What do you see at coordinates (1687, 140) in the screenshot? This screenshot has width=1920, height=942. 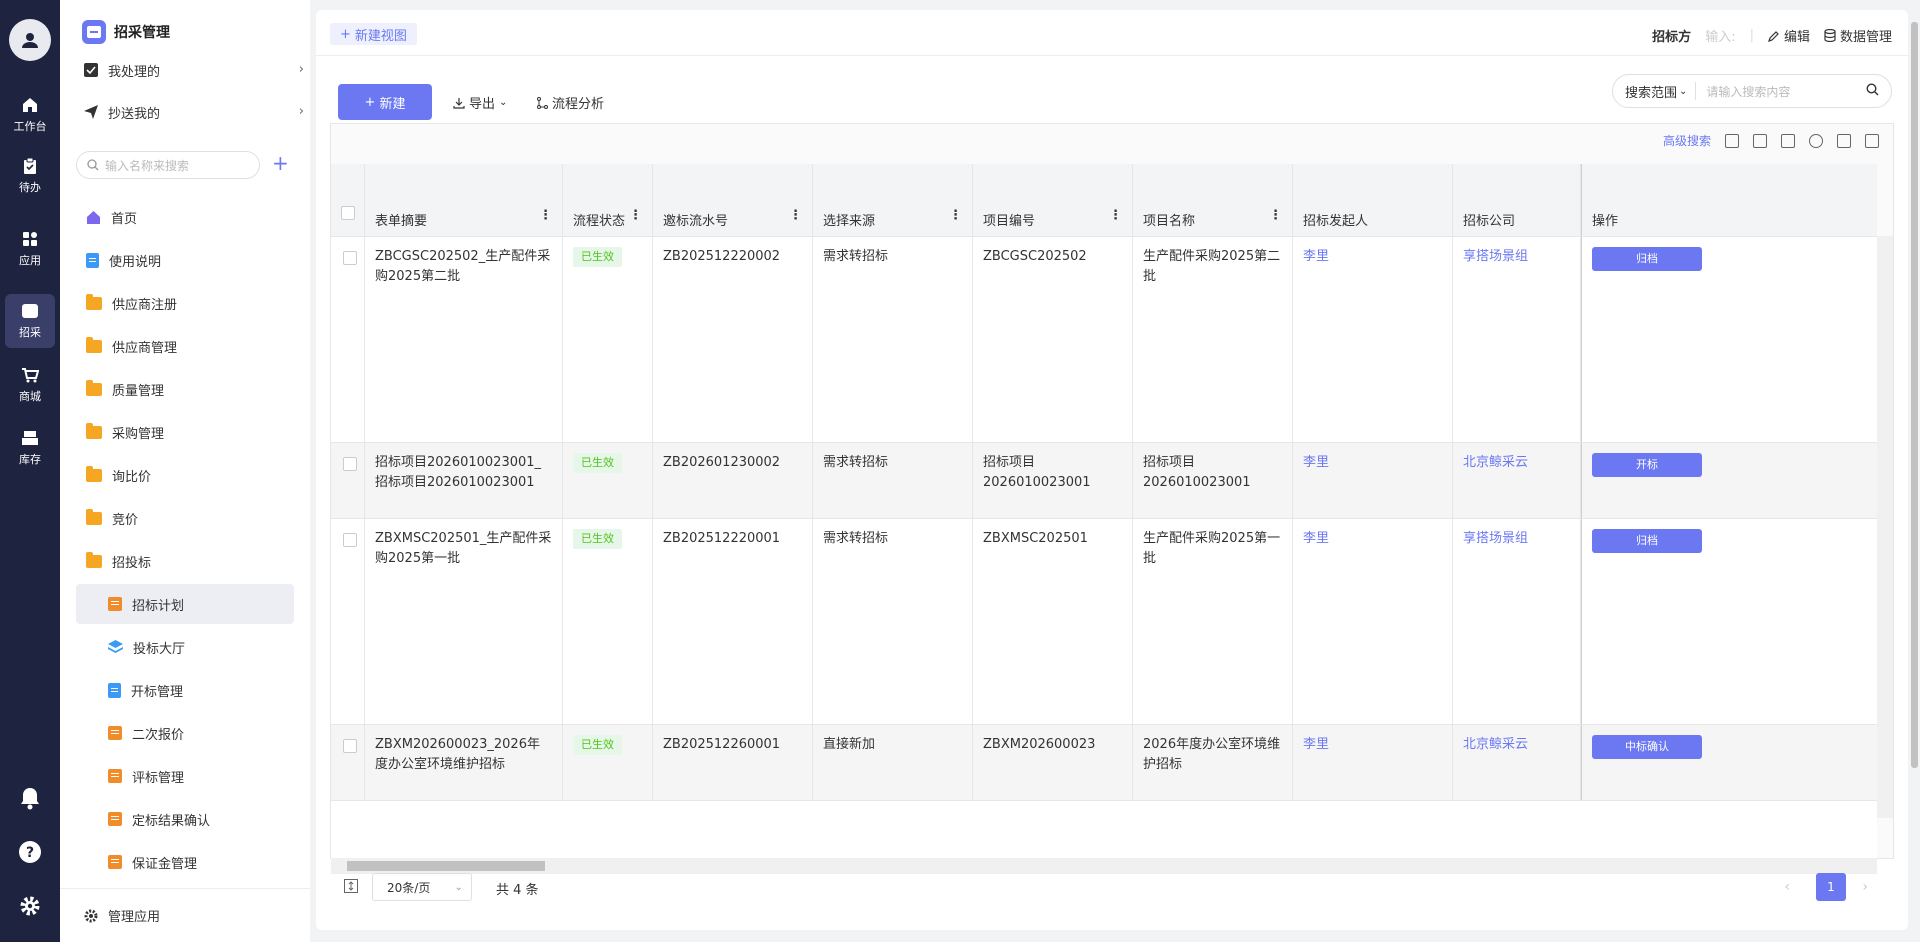 I see `advanced-search-link: 高级搜索` at bounding box center [1687, 140].